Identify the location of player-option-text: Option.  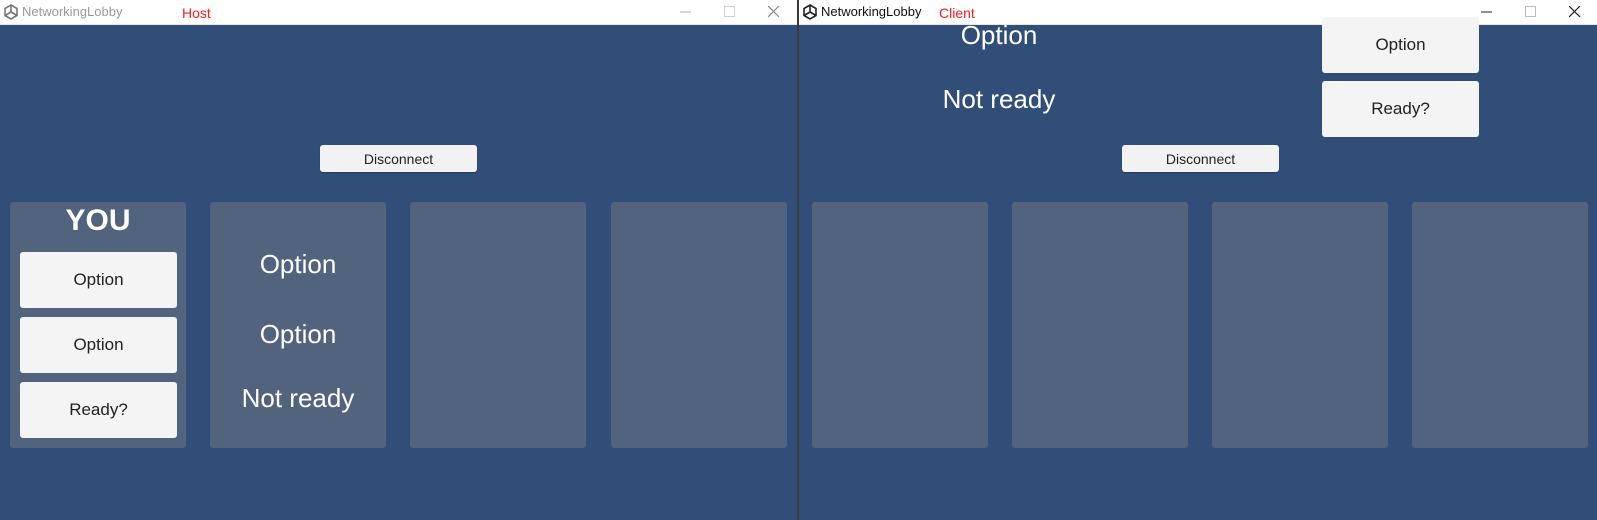
(999, 35).